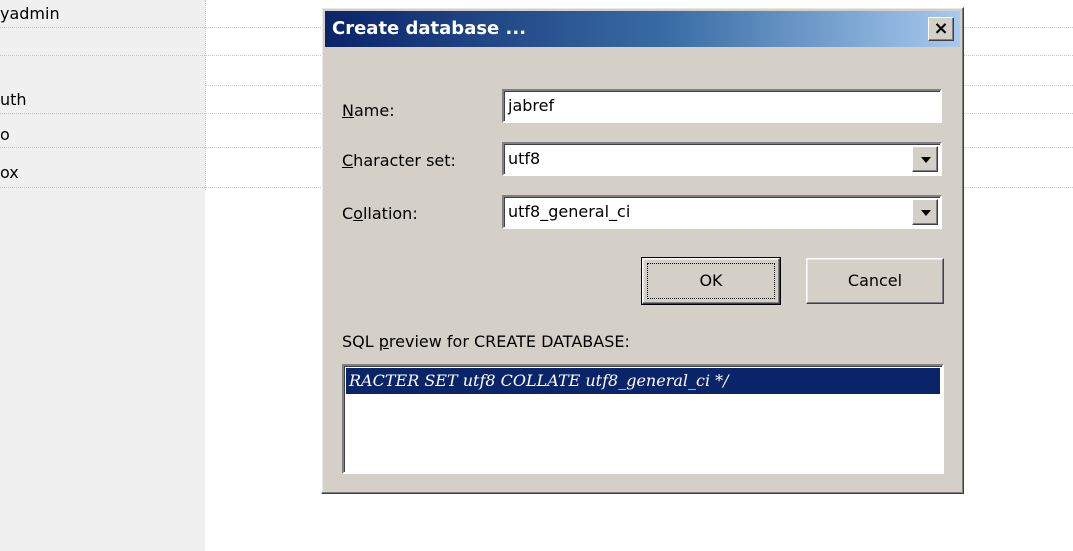  What do you see at coordinates (13, 99) in the screenshot?
I see `list-item-label: uth` at bounding box center [13, 99].